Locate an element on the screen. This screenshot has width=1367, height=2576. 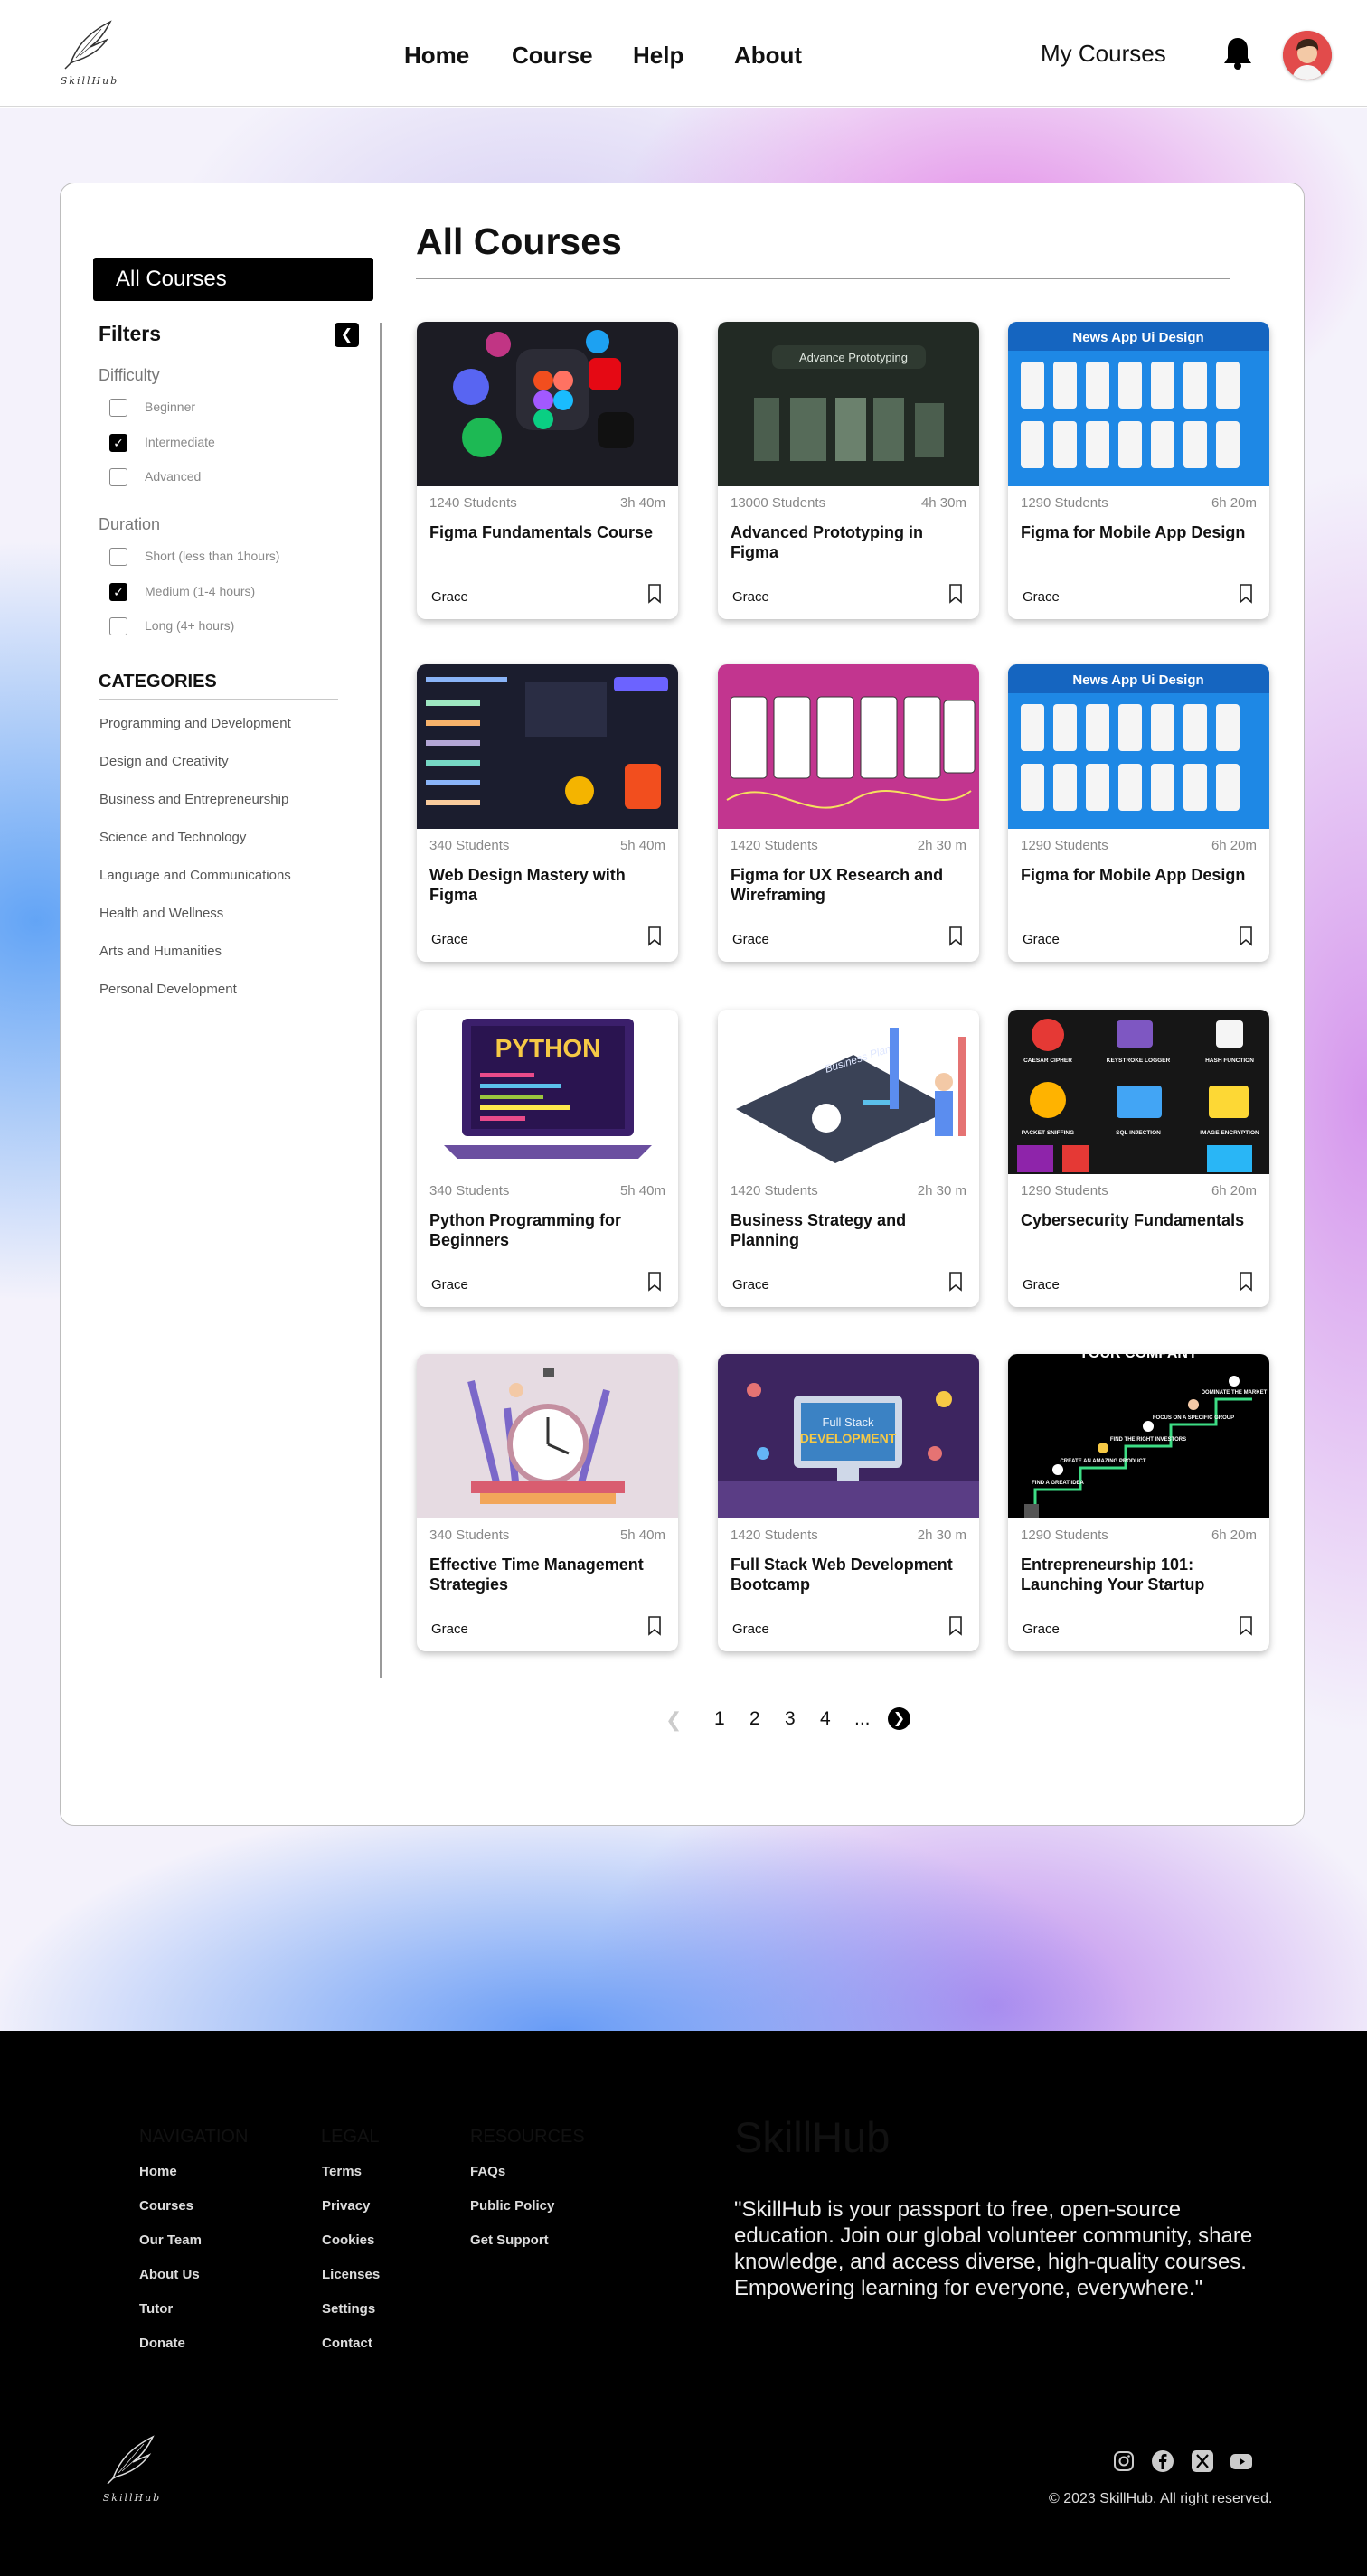
pagination-page: 3 is located at coordinates (790, 1719).